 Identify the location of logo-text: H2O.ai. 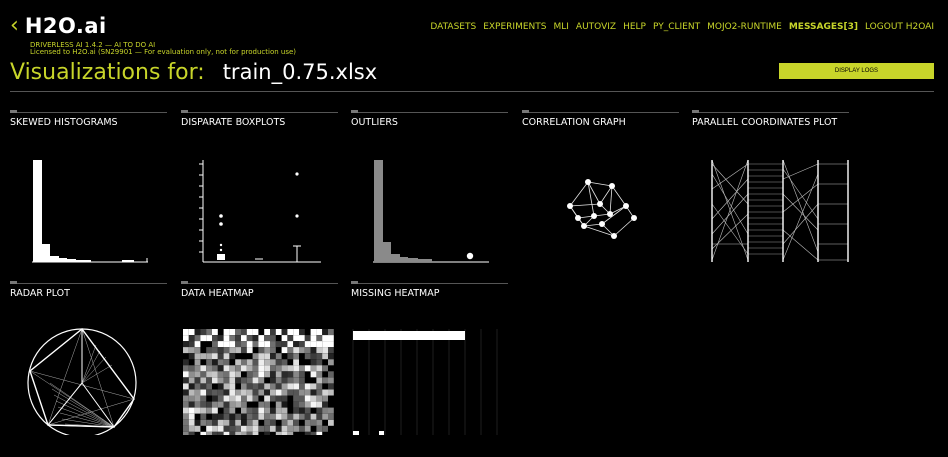
(65, 26).